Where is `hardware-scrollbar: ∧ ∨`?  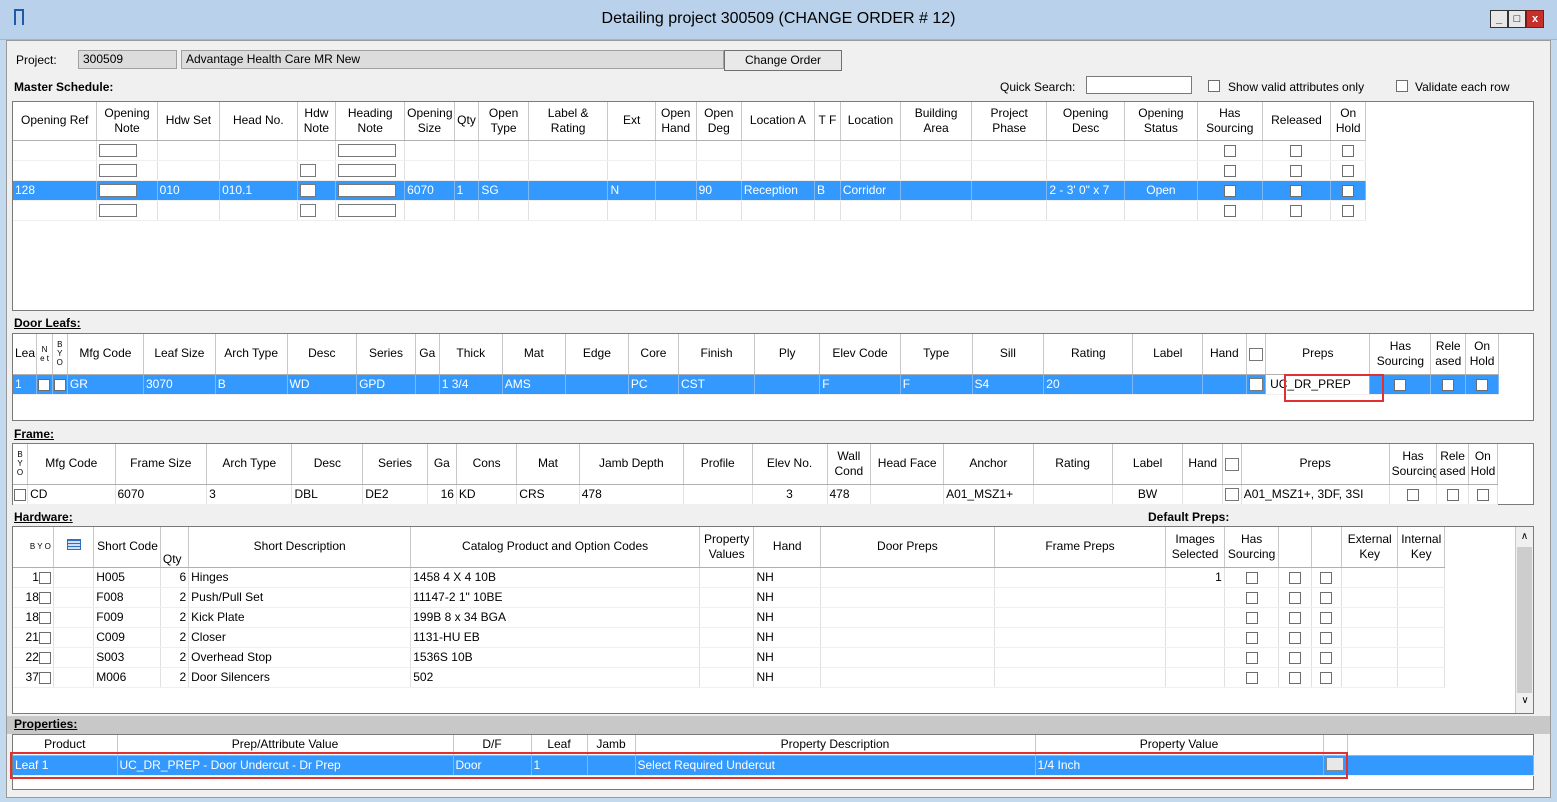 hardware-scrollbar: ∧ ∨ is located at coordinates (1524, 620).